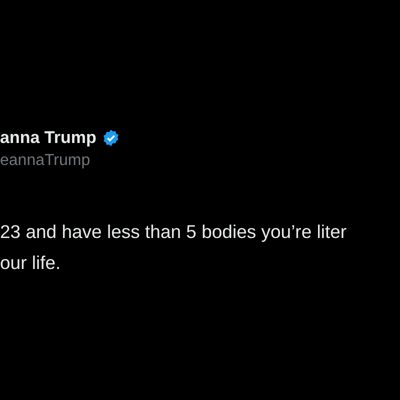  What do you see at coordinates (173, 232) in the screenshot?
I see `tweet-text-line: 23 and have less than 5 bodies you’re liter` at bounding box center [173, 232].